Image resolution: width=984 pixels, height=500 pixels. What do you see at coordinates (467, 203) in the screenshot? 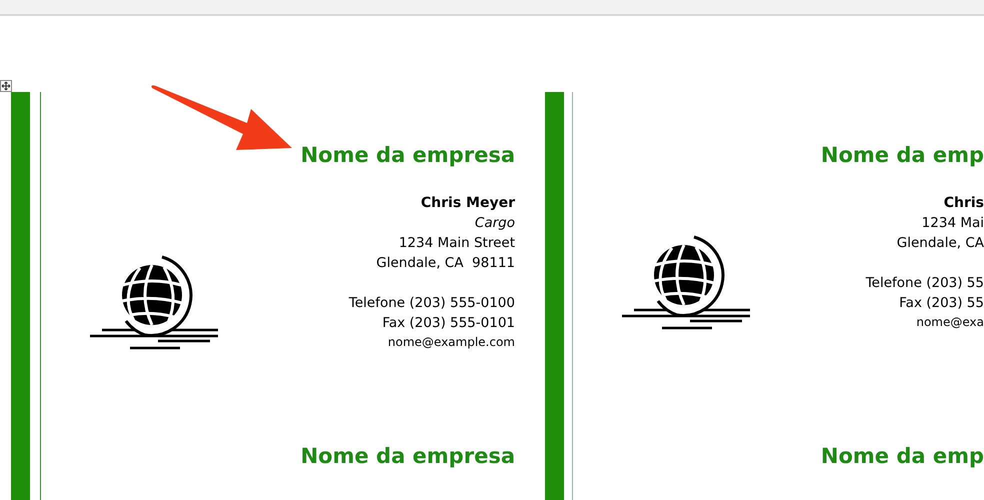
I see `person-name: Chris Meyer` at bounding box center [467, 203].